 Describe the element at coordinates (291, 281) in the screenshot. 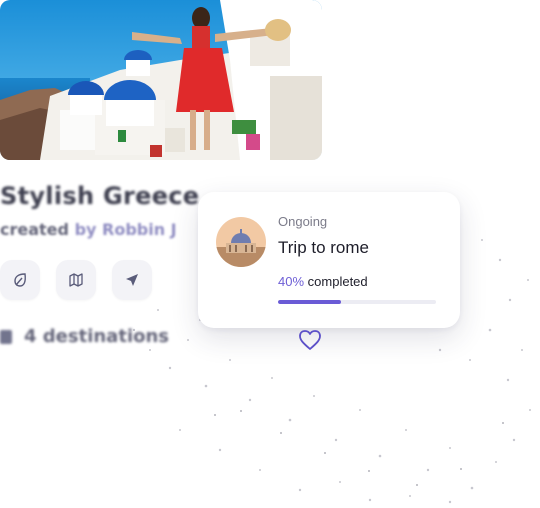

I see `progress-percent: 40%` at that location.